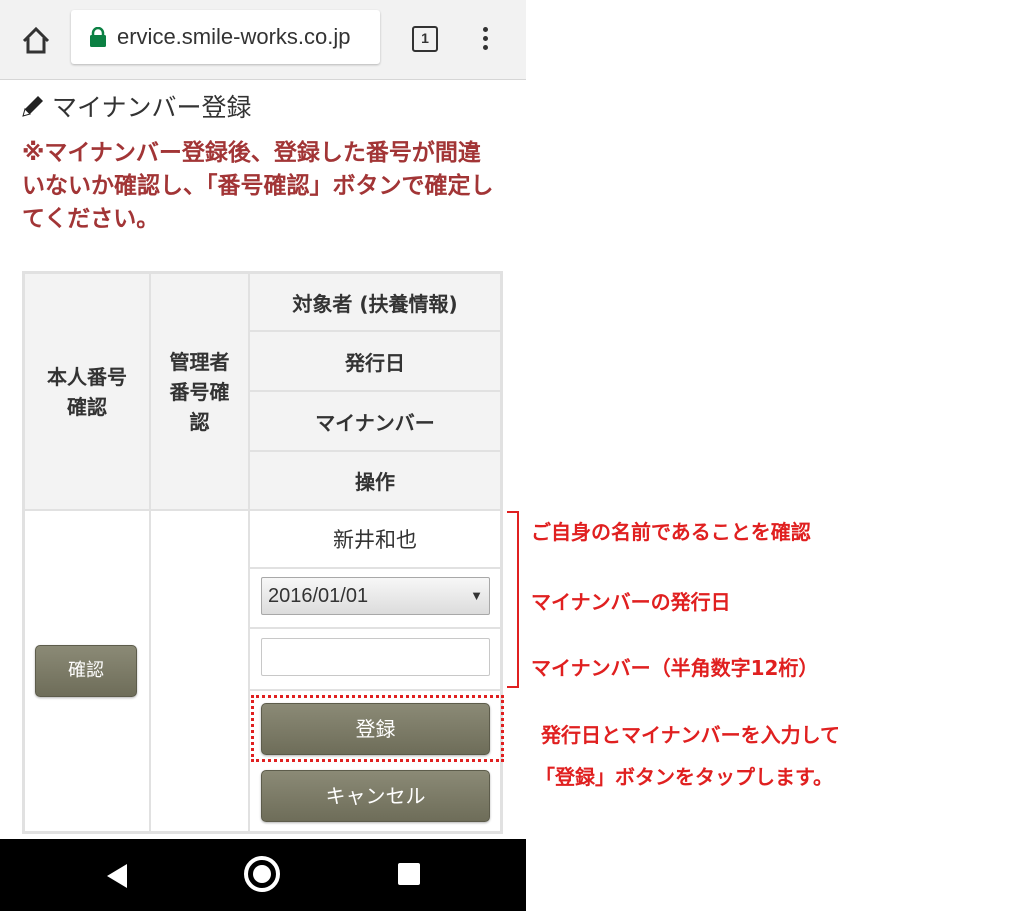 The height and width of the screenshot is (911, 1024). Describe the element at coordinates (375, 480) in the screenshot. I see `header-operation: 操作` at that location.